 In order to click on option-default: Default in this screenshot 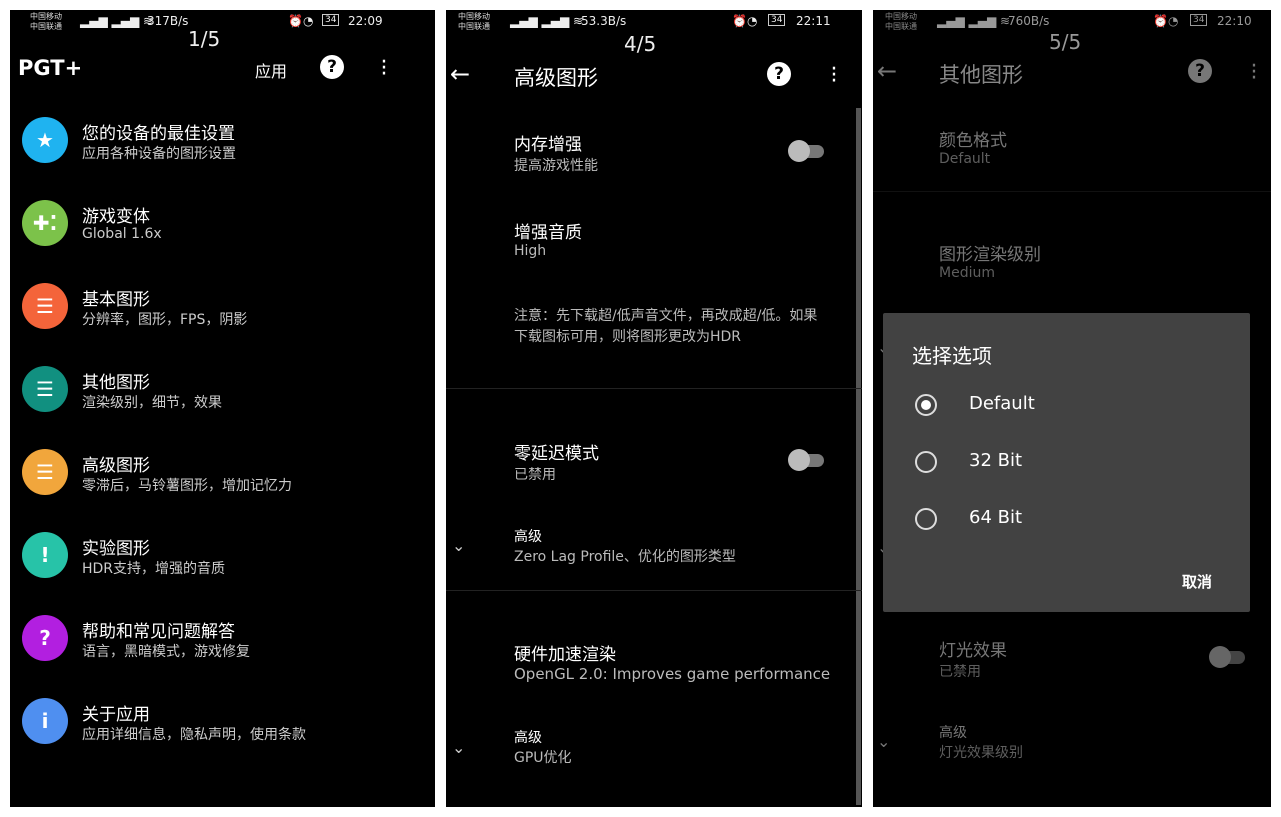, I will do `click(1002, 403)`.